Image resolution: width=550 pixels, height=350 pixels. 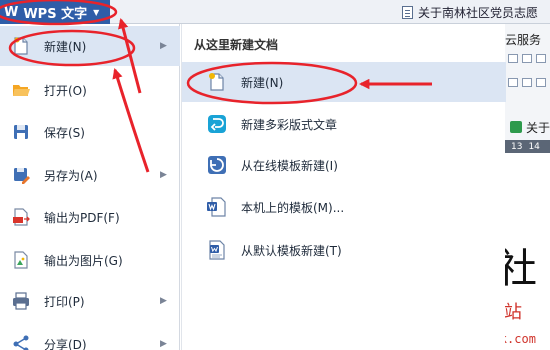 I want to click on submenu-title: 从这里新建文档, so click(x=236, y=45).